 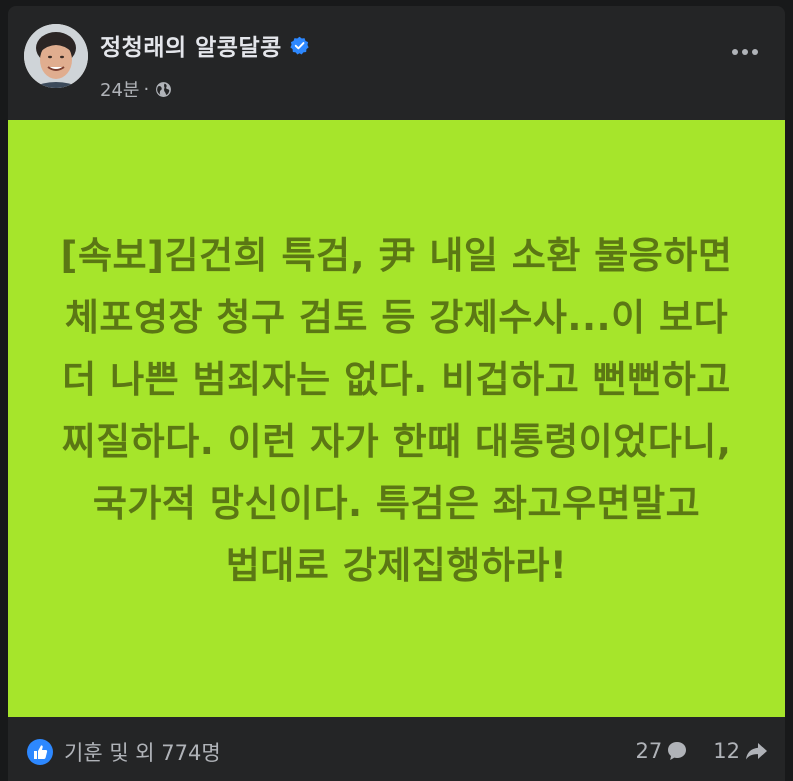 I want to click on author-line: 정청래의 알콩달콩, so click(x=204, y=45).